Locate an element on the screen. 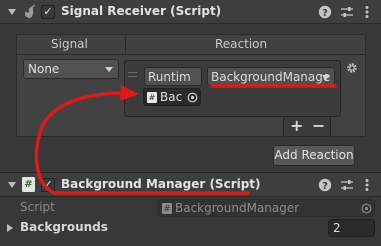 The width and height of the screenshot is (381, 246). script-label: Script is located at coordinates (37, 207).